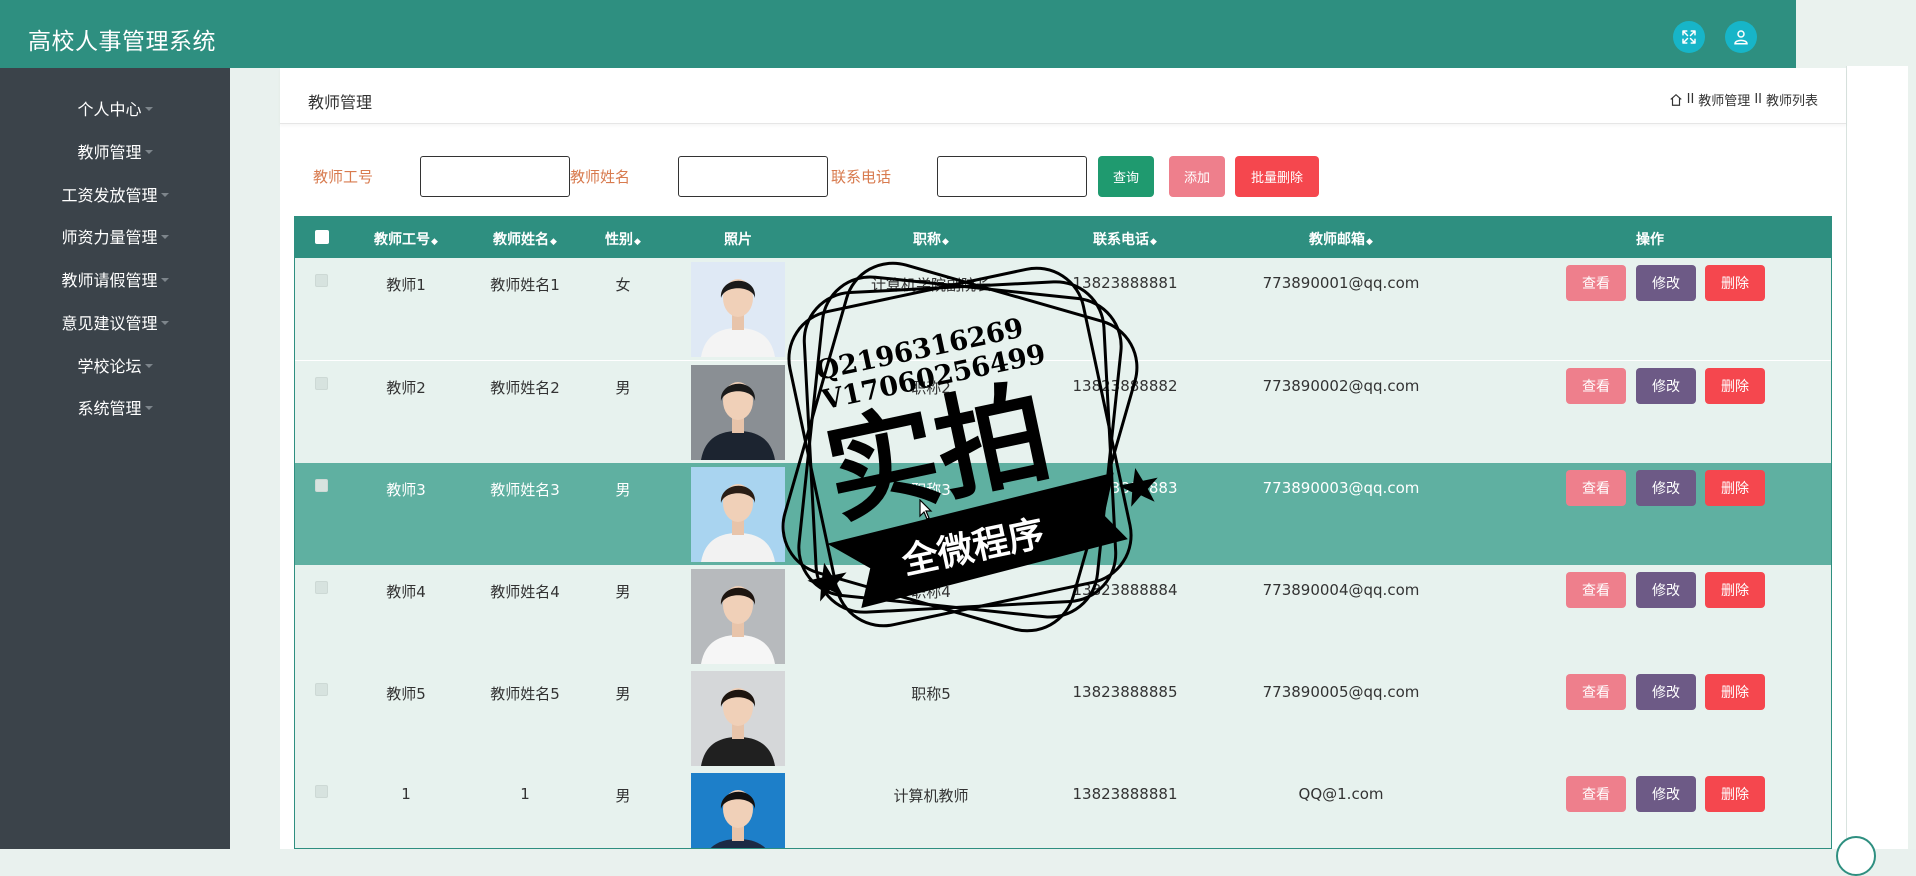 Image resolution: width=1916 pixels, height=876 pixels. I want to click on col-gender: 性别◆, so click(623, 239).